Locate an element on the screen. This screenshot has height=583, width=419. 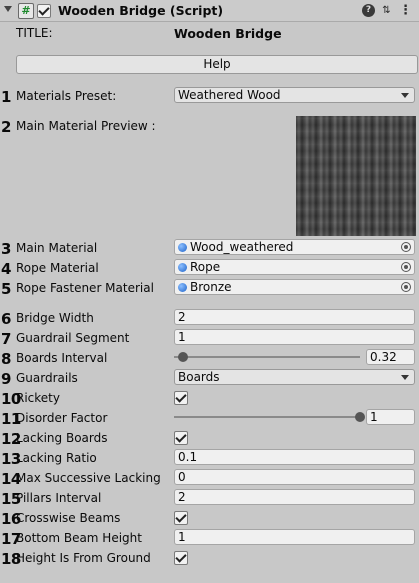
disorder-factor-label: Disorder Factor is located at coordinates (62, 418).